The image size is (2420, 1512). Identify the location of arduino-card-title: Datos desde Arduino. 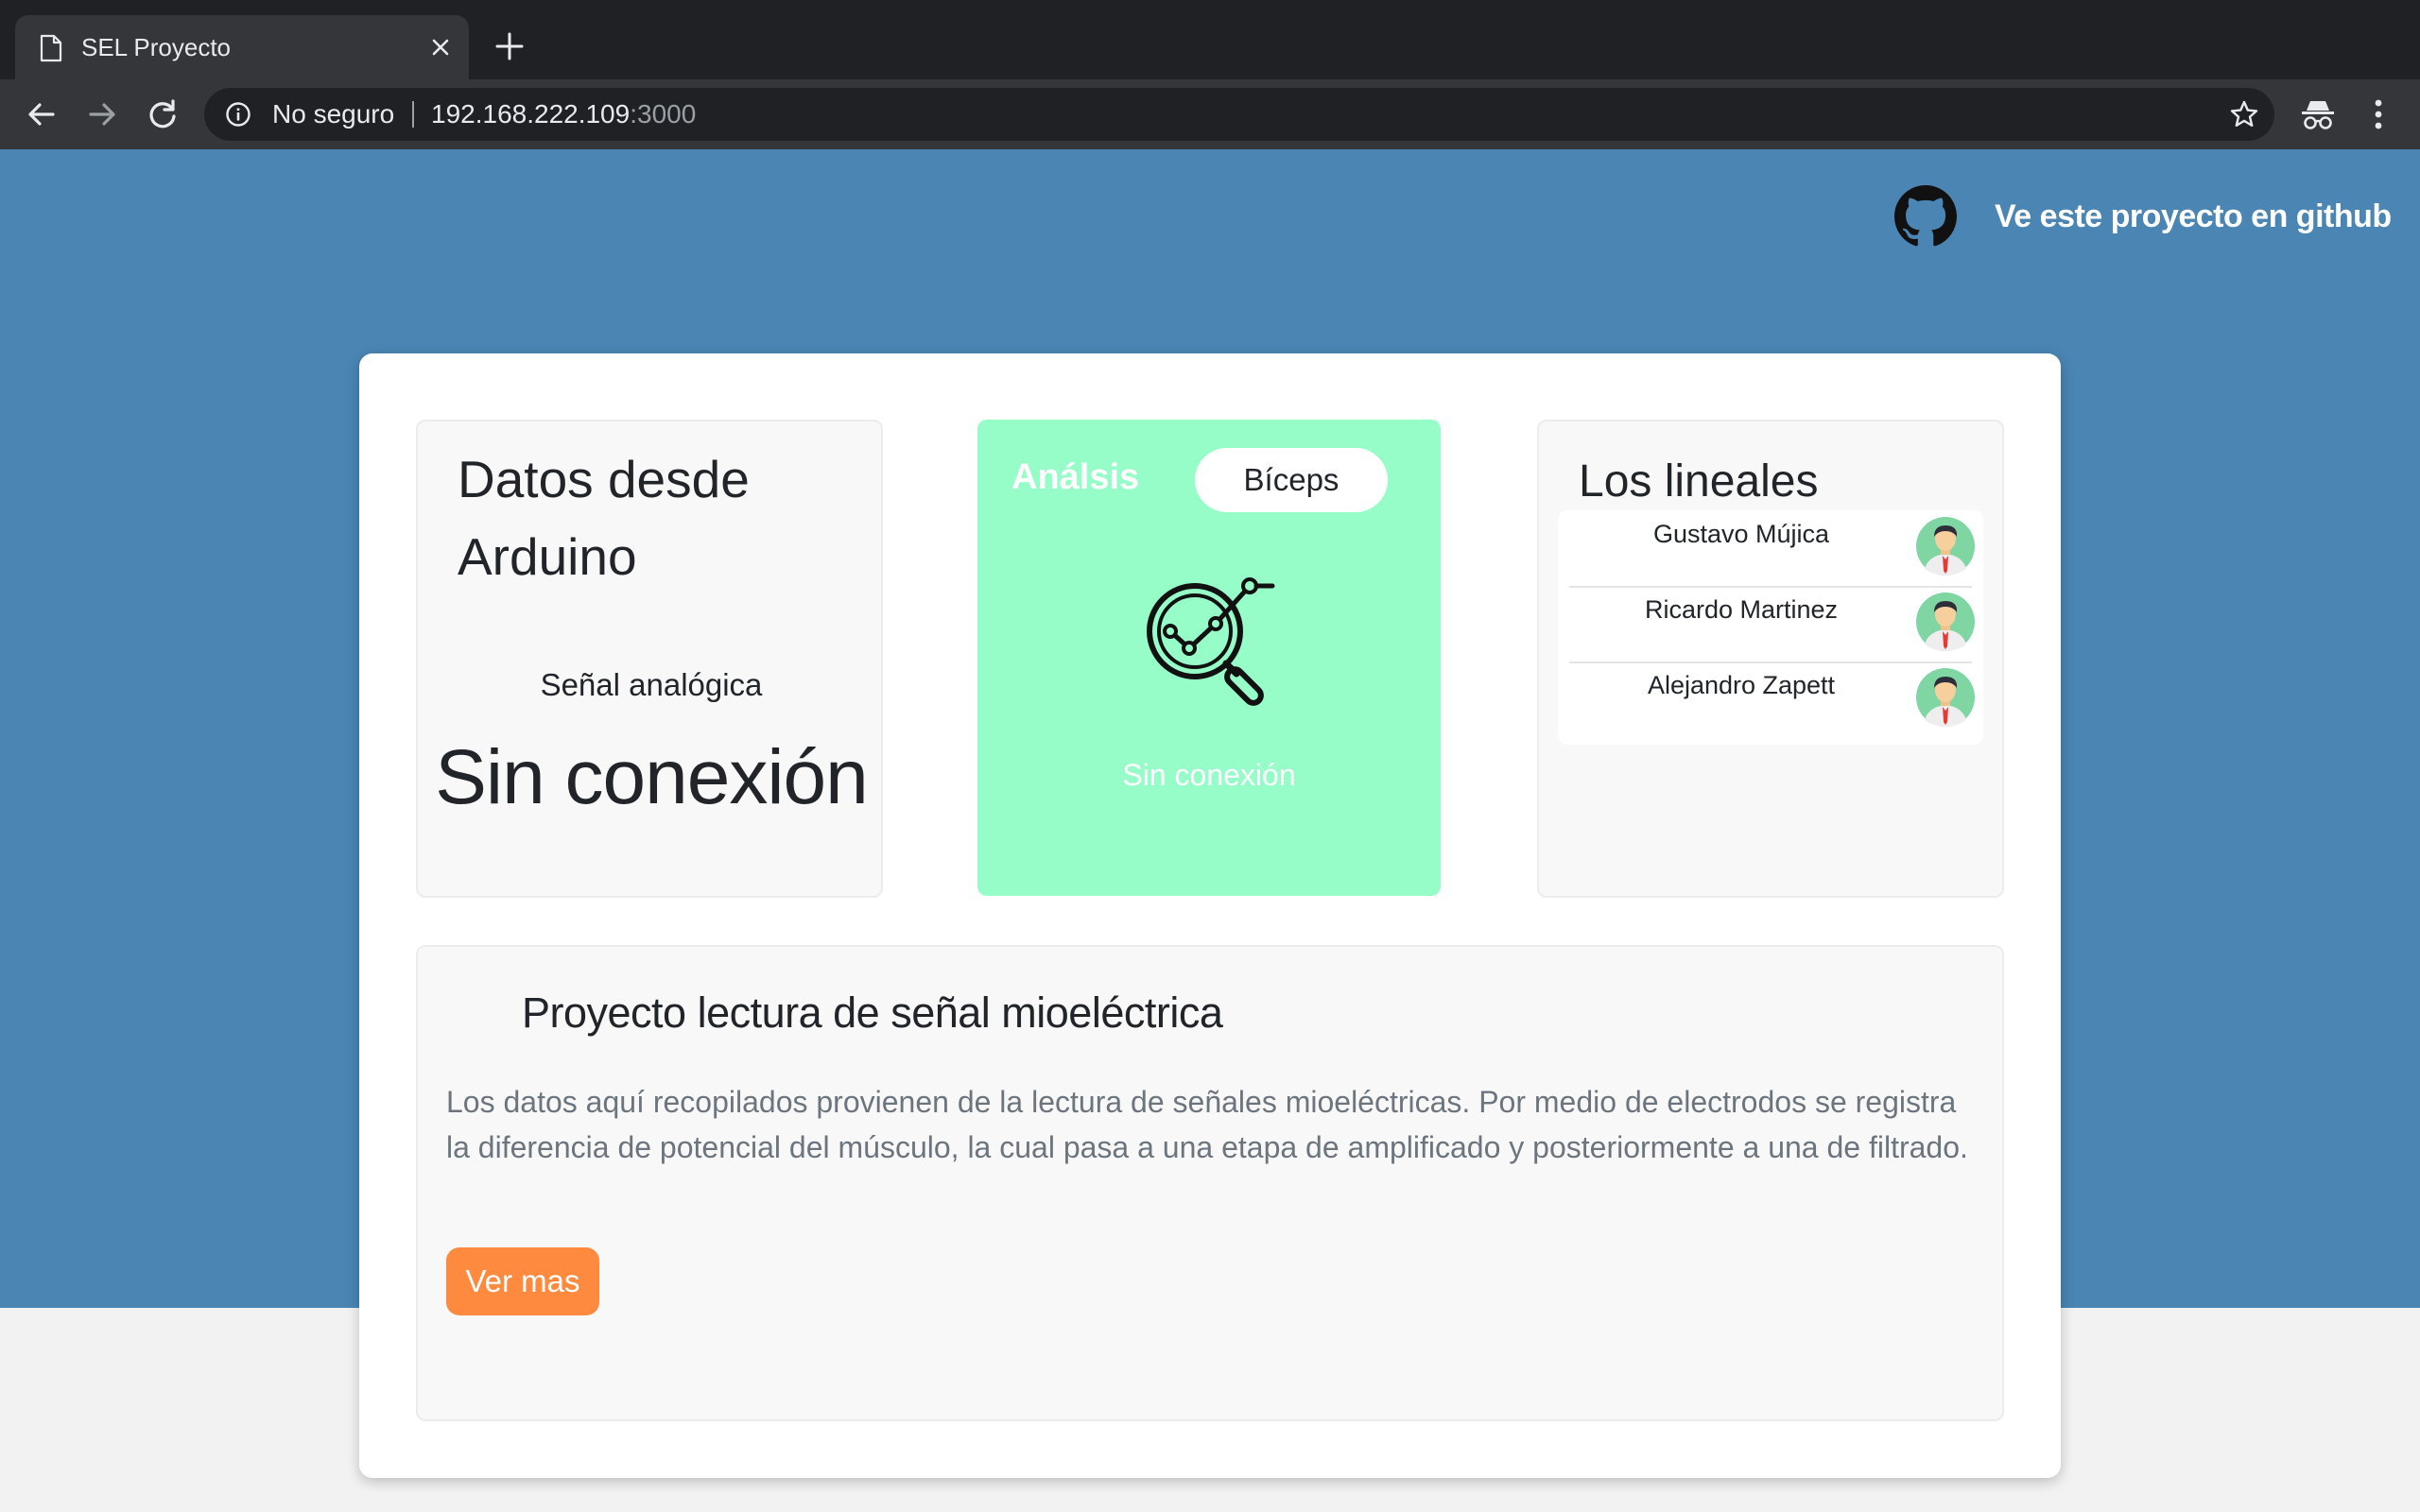
(604, 518).